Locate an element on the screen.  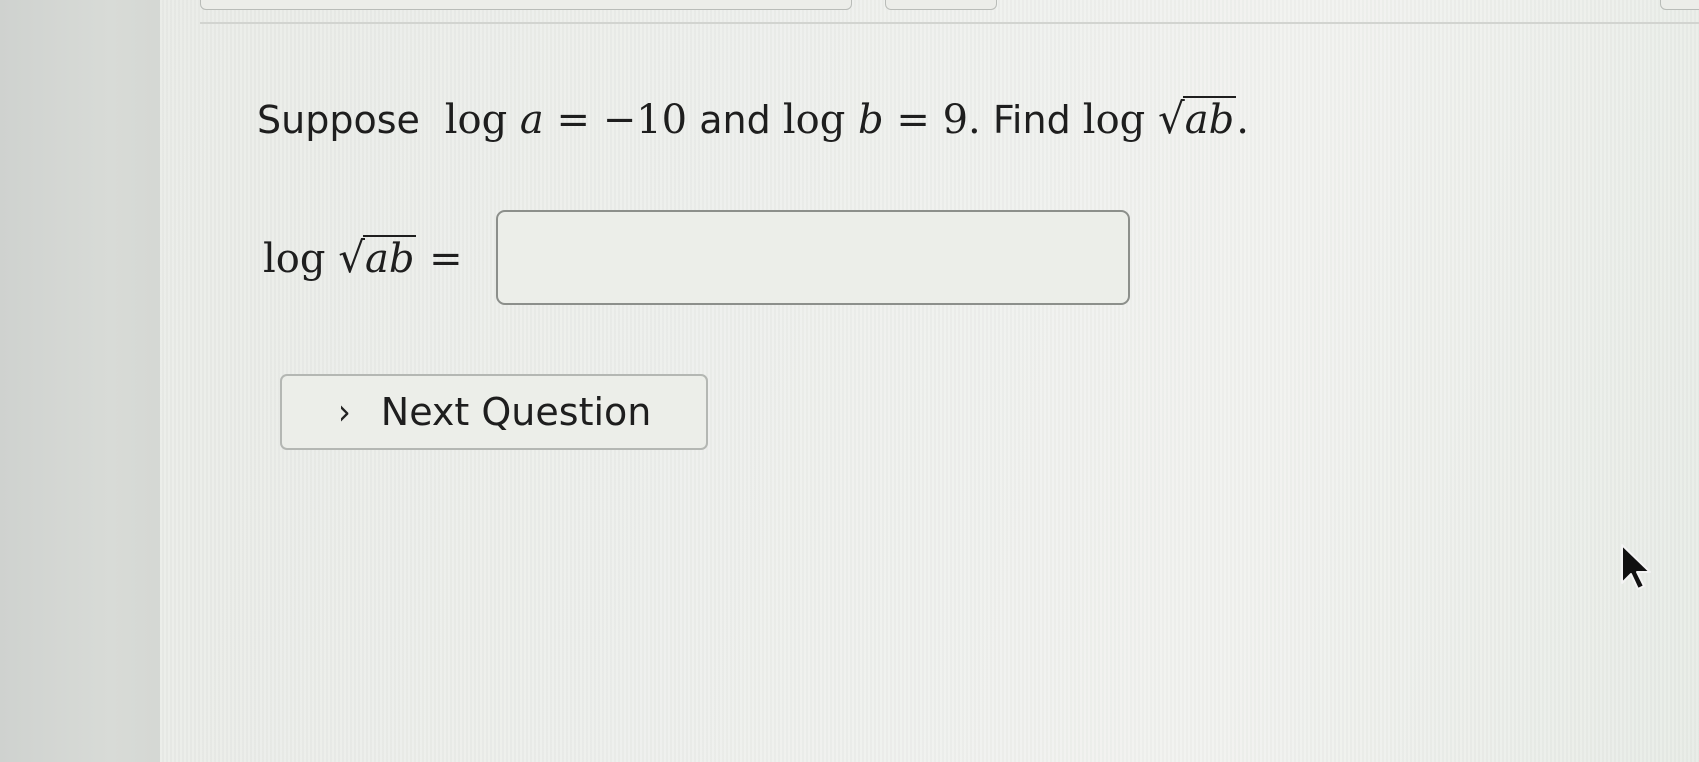
answer-row: log √ab = is located at coordinates (363, 257).